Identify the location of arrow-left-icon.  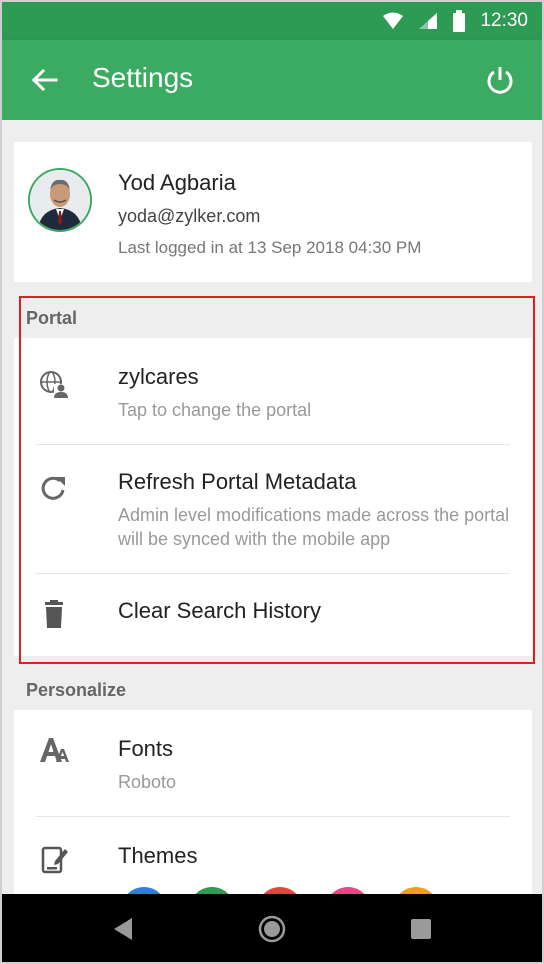
(44, 80).